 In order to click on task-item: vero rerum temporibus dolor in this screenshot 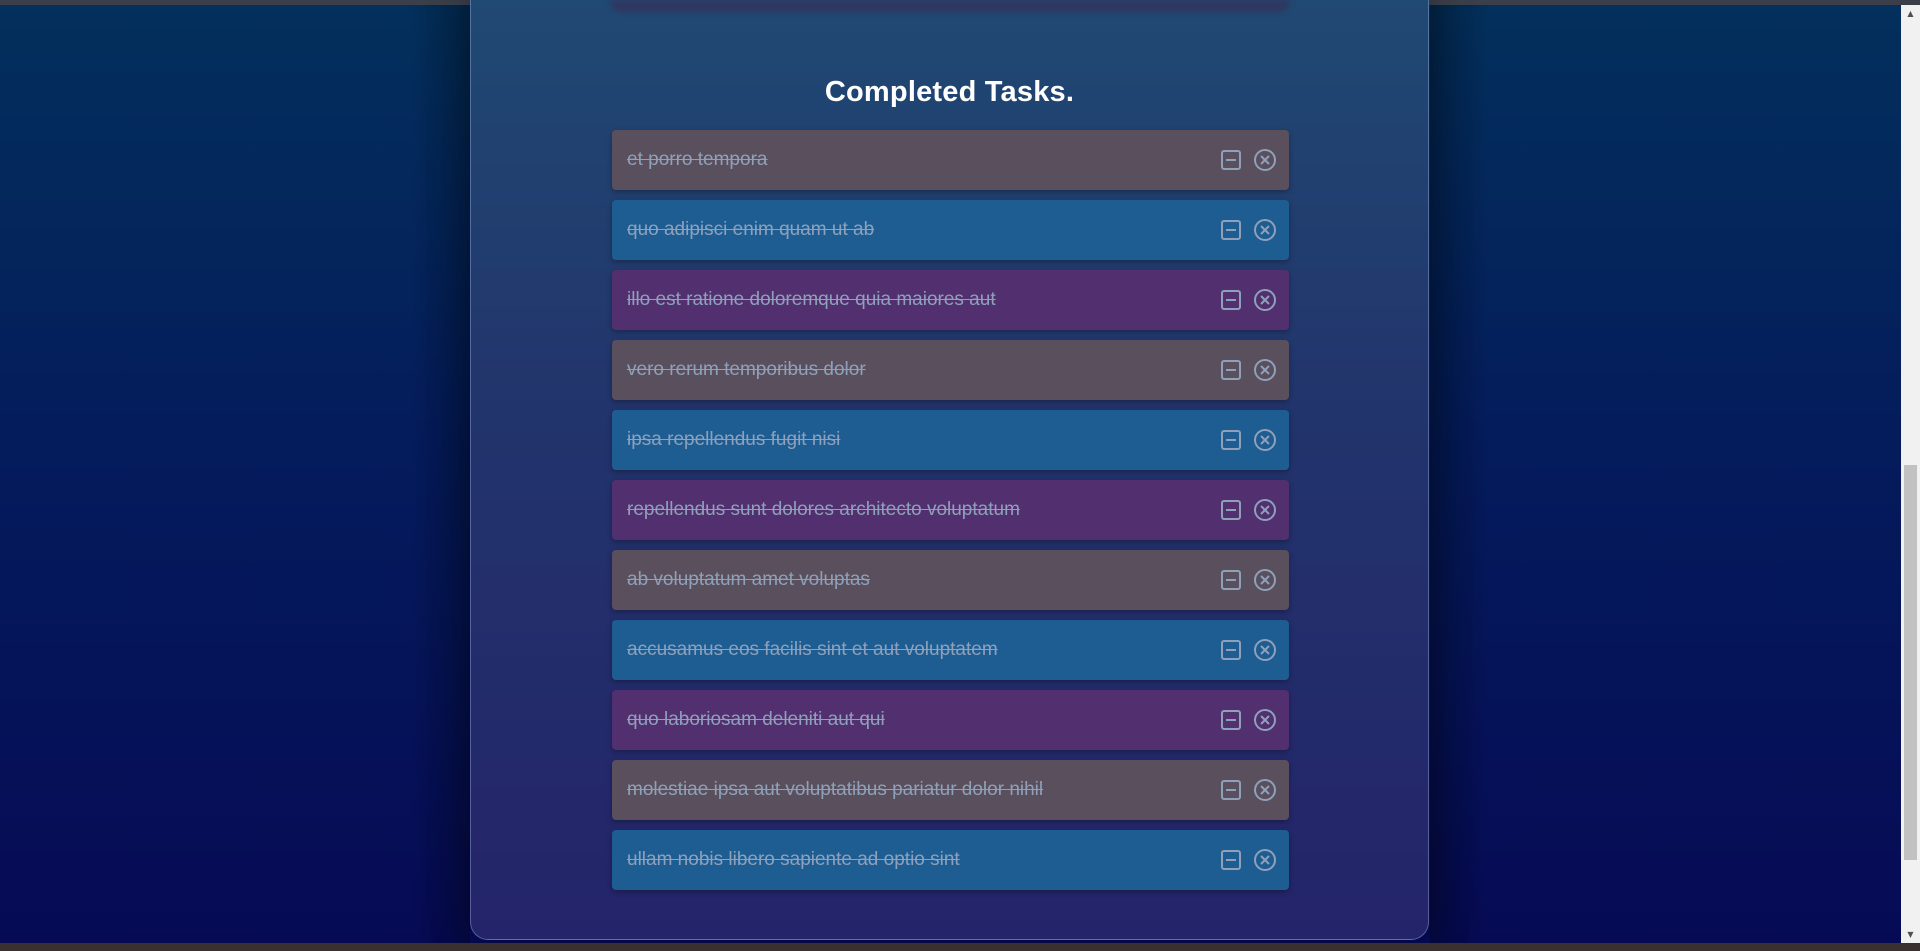, I will do `click(950, 370)`.